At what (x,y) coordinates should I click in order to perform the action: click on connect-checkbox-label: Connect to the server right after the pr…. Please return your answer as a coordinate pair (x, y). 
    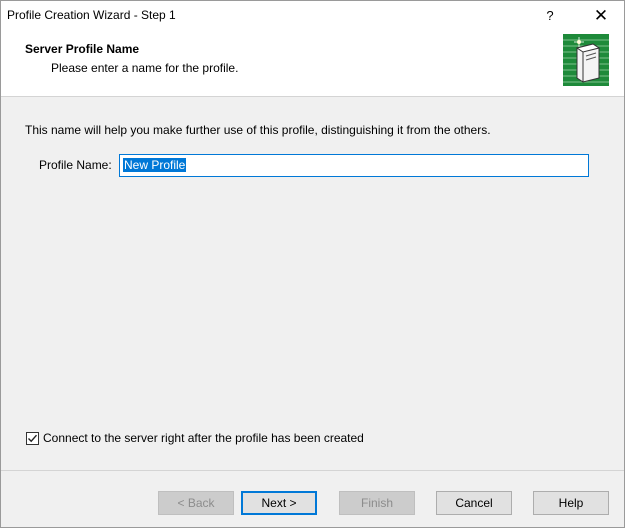
    Looking at the image, I should click on (203, 438).